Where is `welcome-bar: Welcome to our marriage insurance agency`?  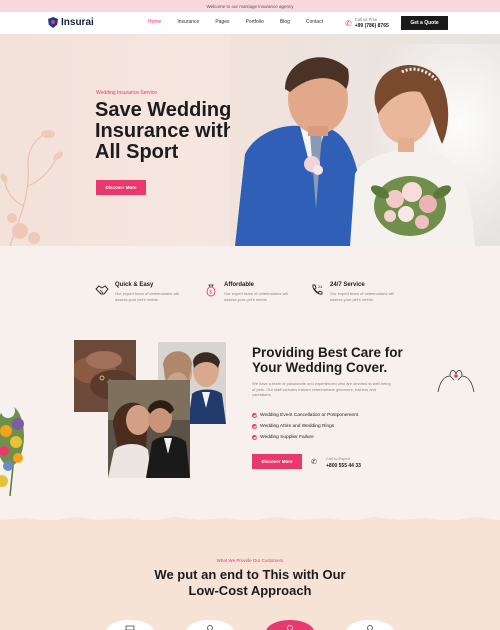 welcome-bar: Welcome to our marriage insurance agency is located at coordinates (250, 6).